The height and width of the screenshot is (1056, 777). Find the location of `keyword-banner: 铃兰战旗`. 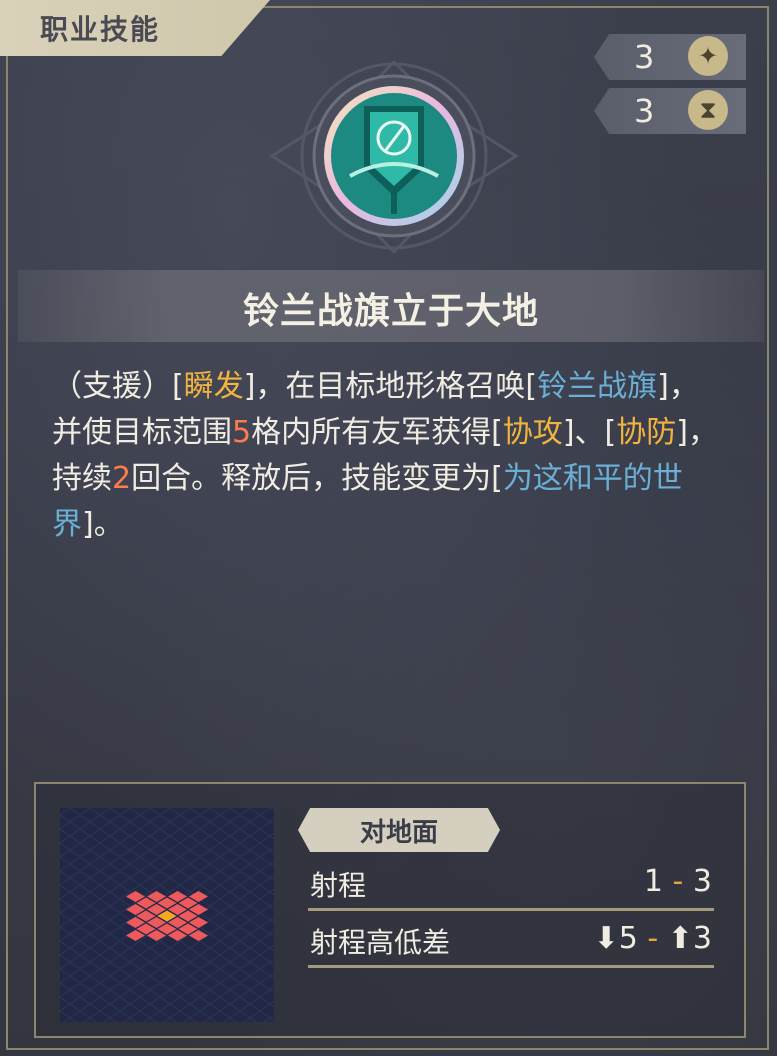

keyword-banner: 铃兰战旗 is located at coordinates (597, 386).